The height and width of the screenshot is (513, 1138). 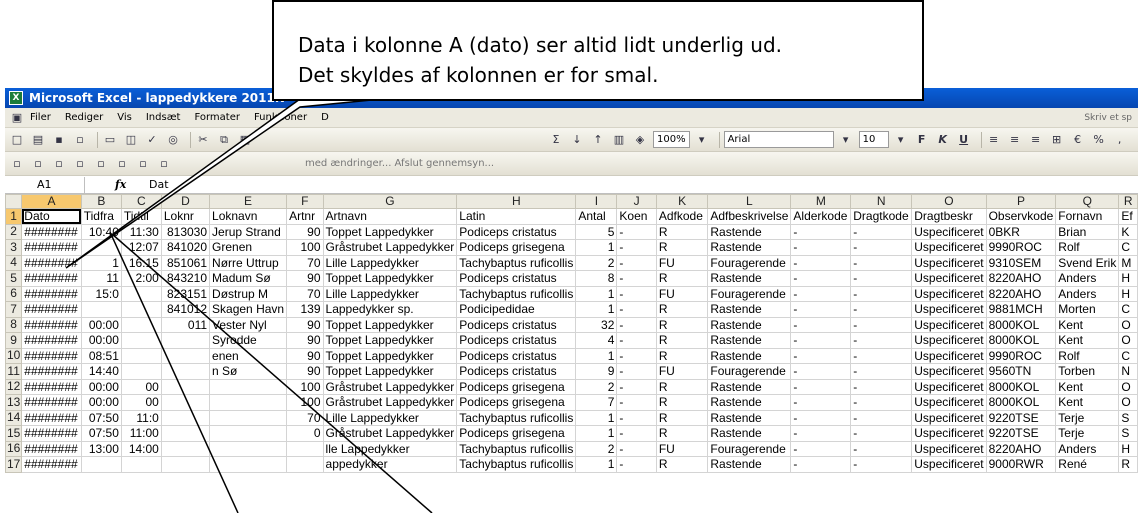 I want to click on cell: Loknavn, so click(x=248, y=216).